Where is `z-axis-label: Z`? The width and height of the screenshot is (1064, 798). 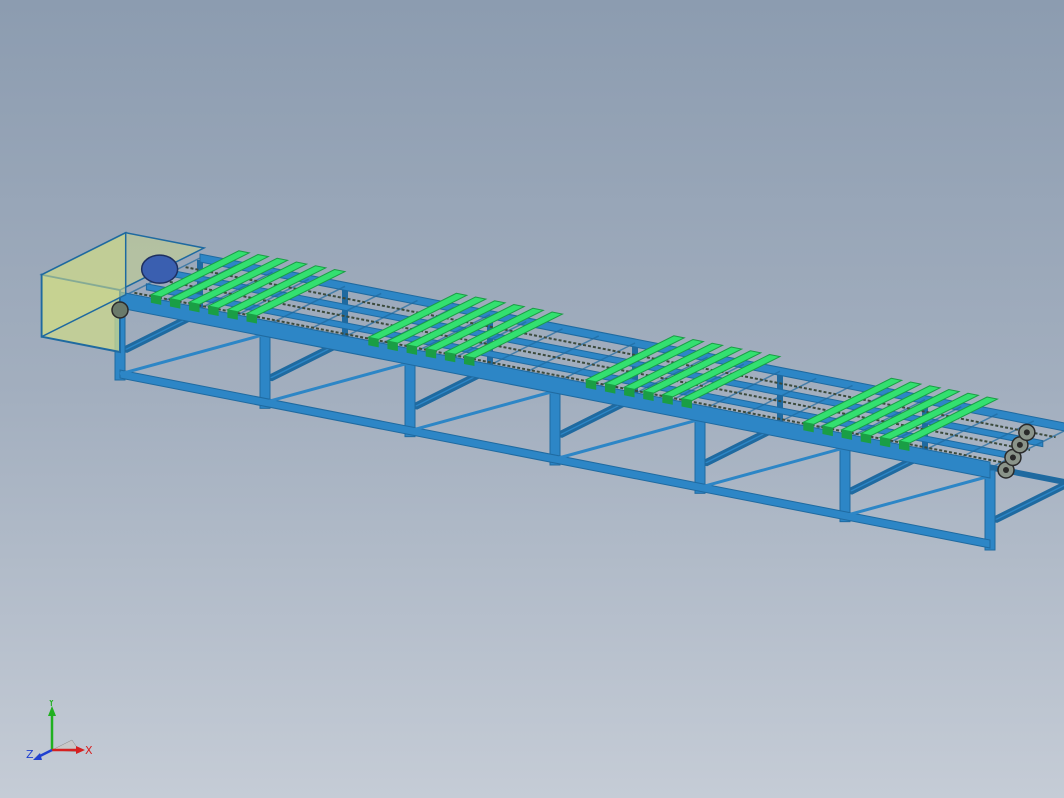 z-axis-label: Z is located at coordinates (30, 754).